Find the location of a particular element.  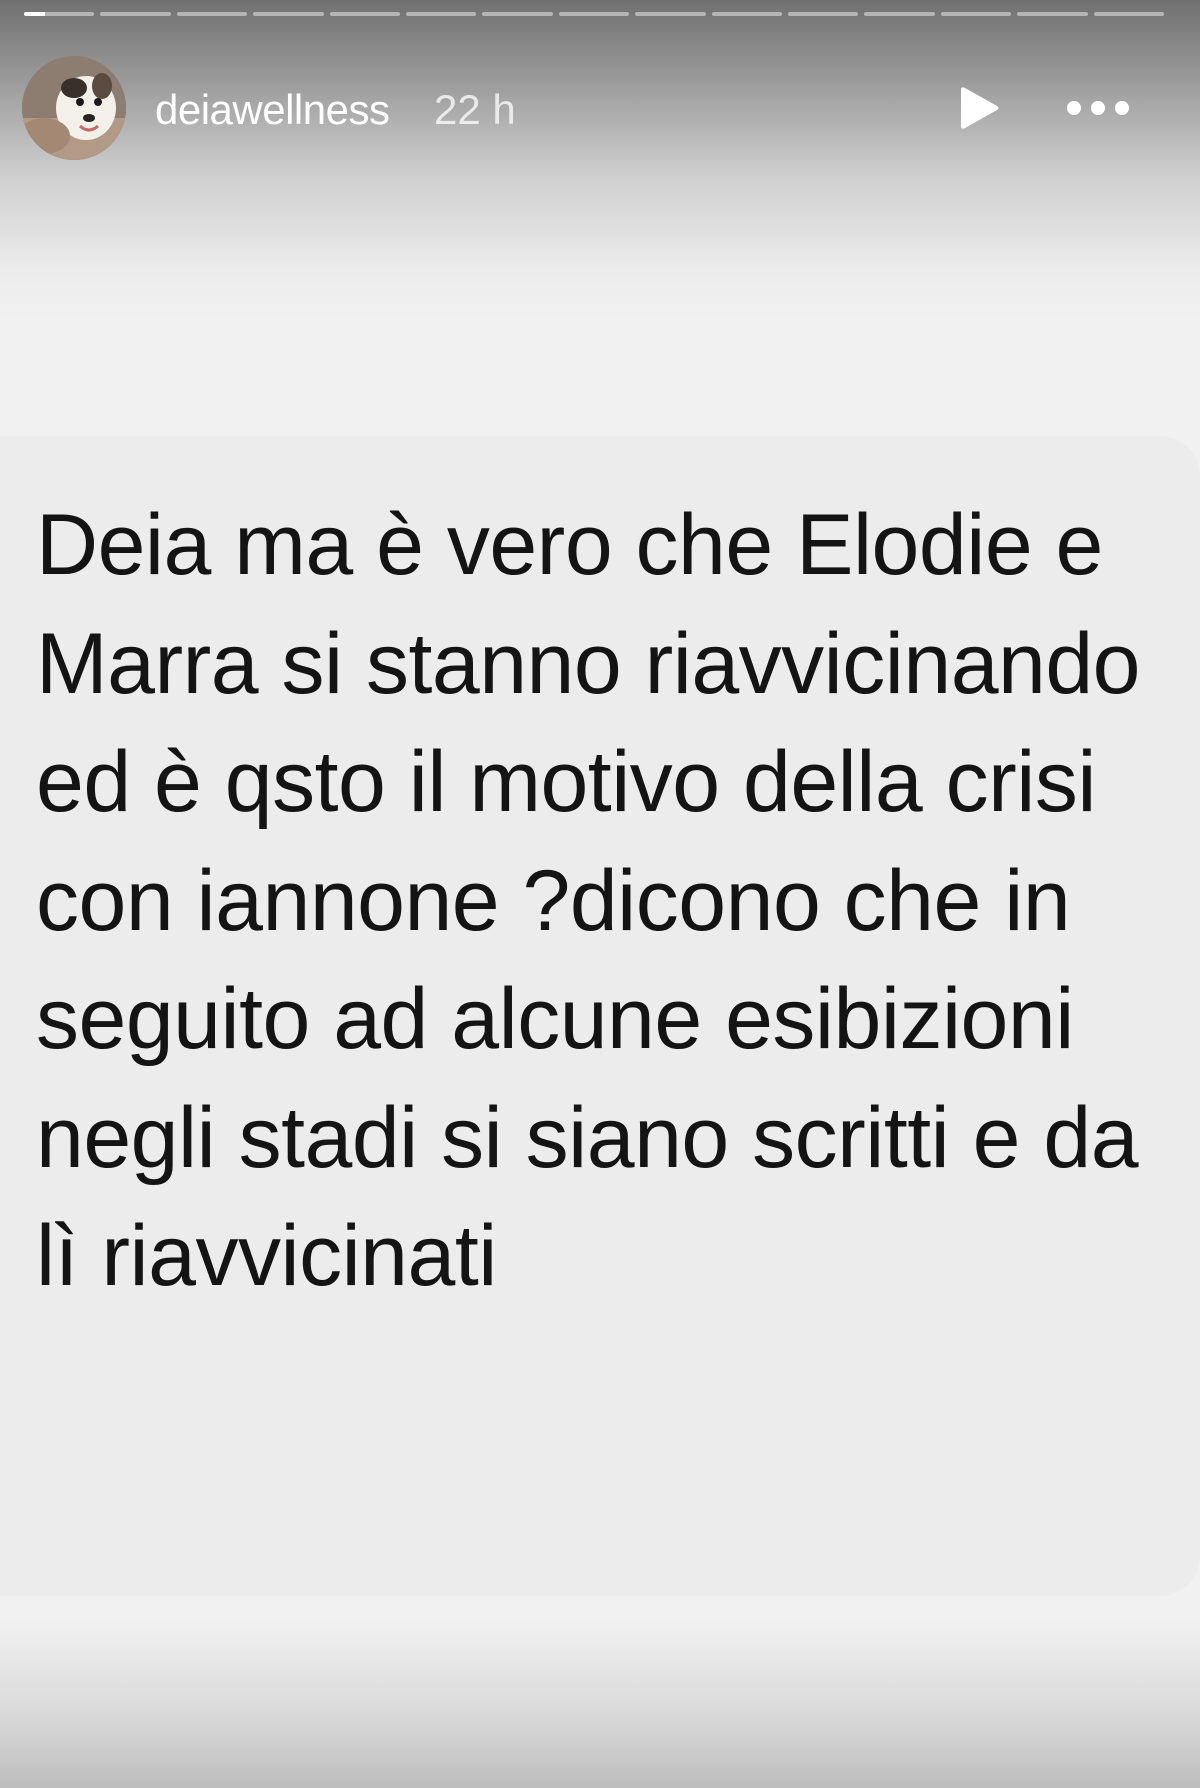

avatar-dog-image is located at coordinates (74, 108).